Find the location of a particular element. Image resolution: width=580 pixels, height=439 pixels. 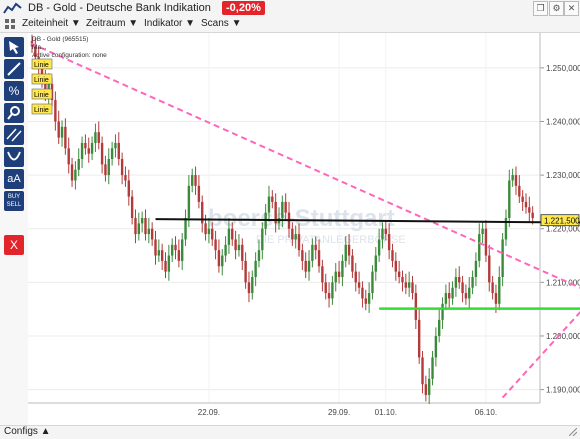

grid-menu-icon is located at coordinates (10, 24).